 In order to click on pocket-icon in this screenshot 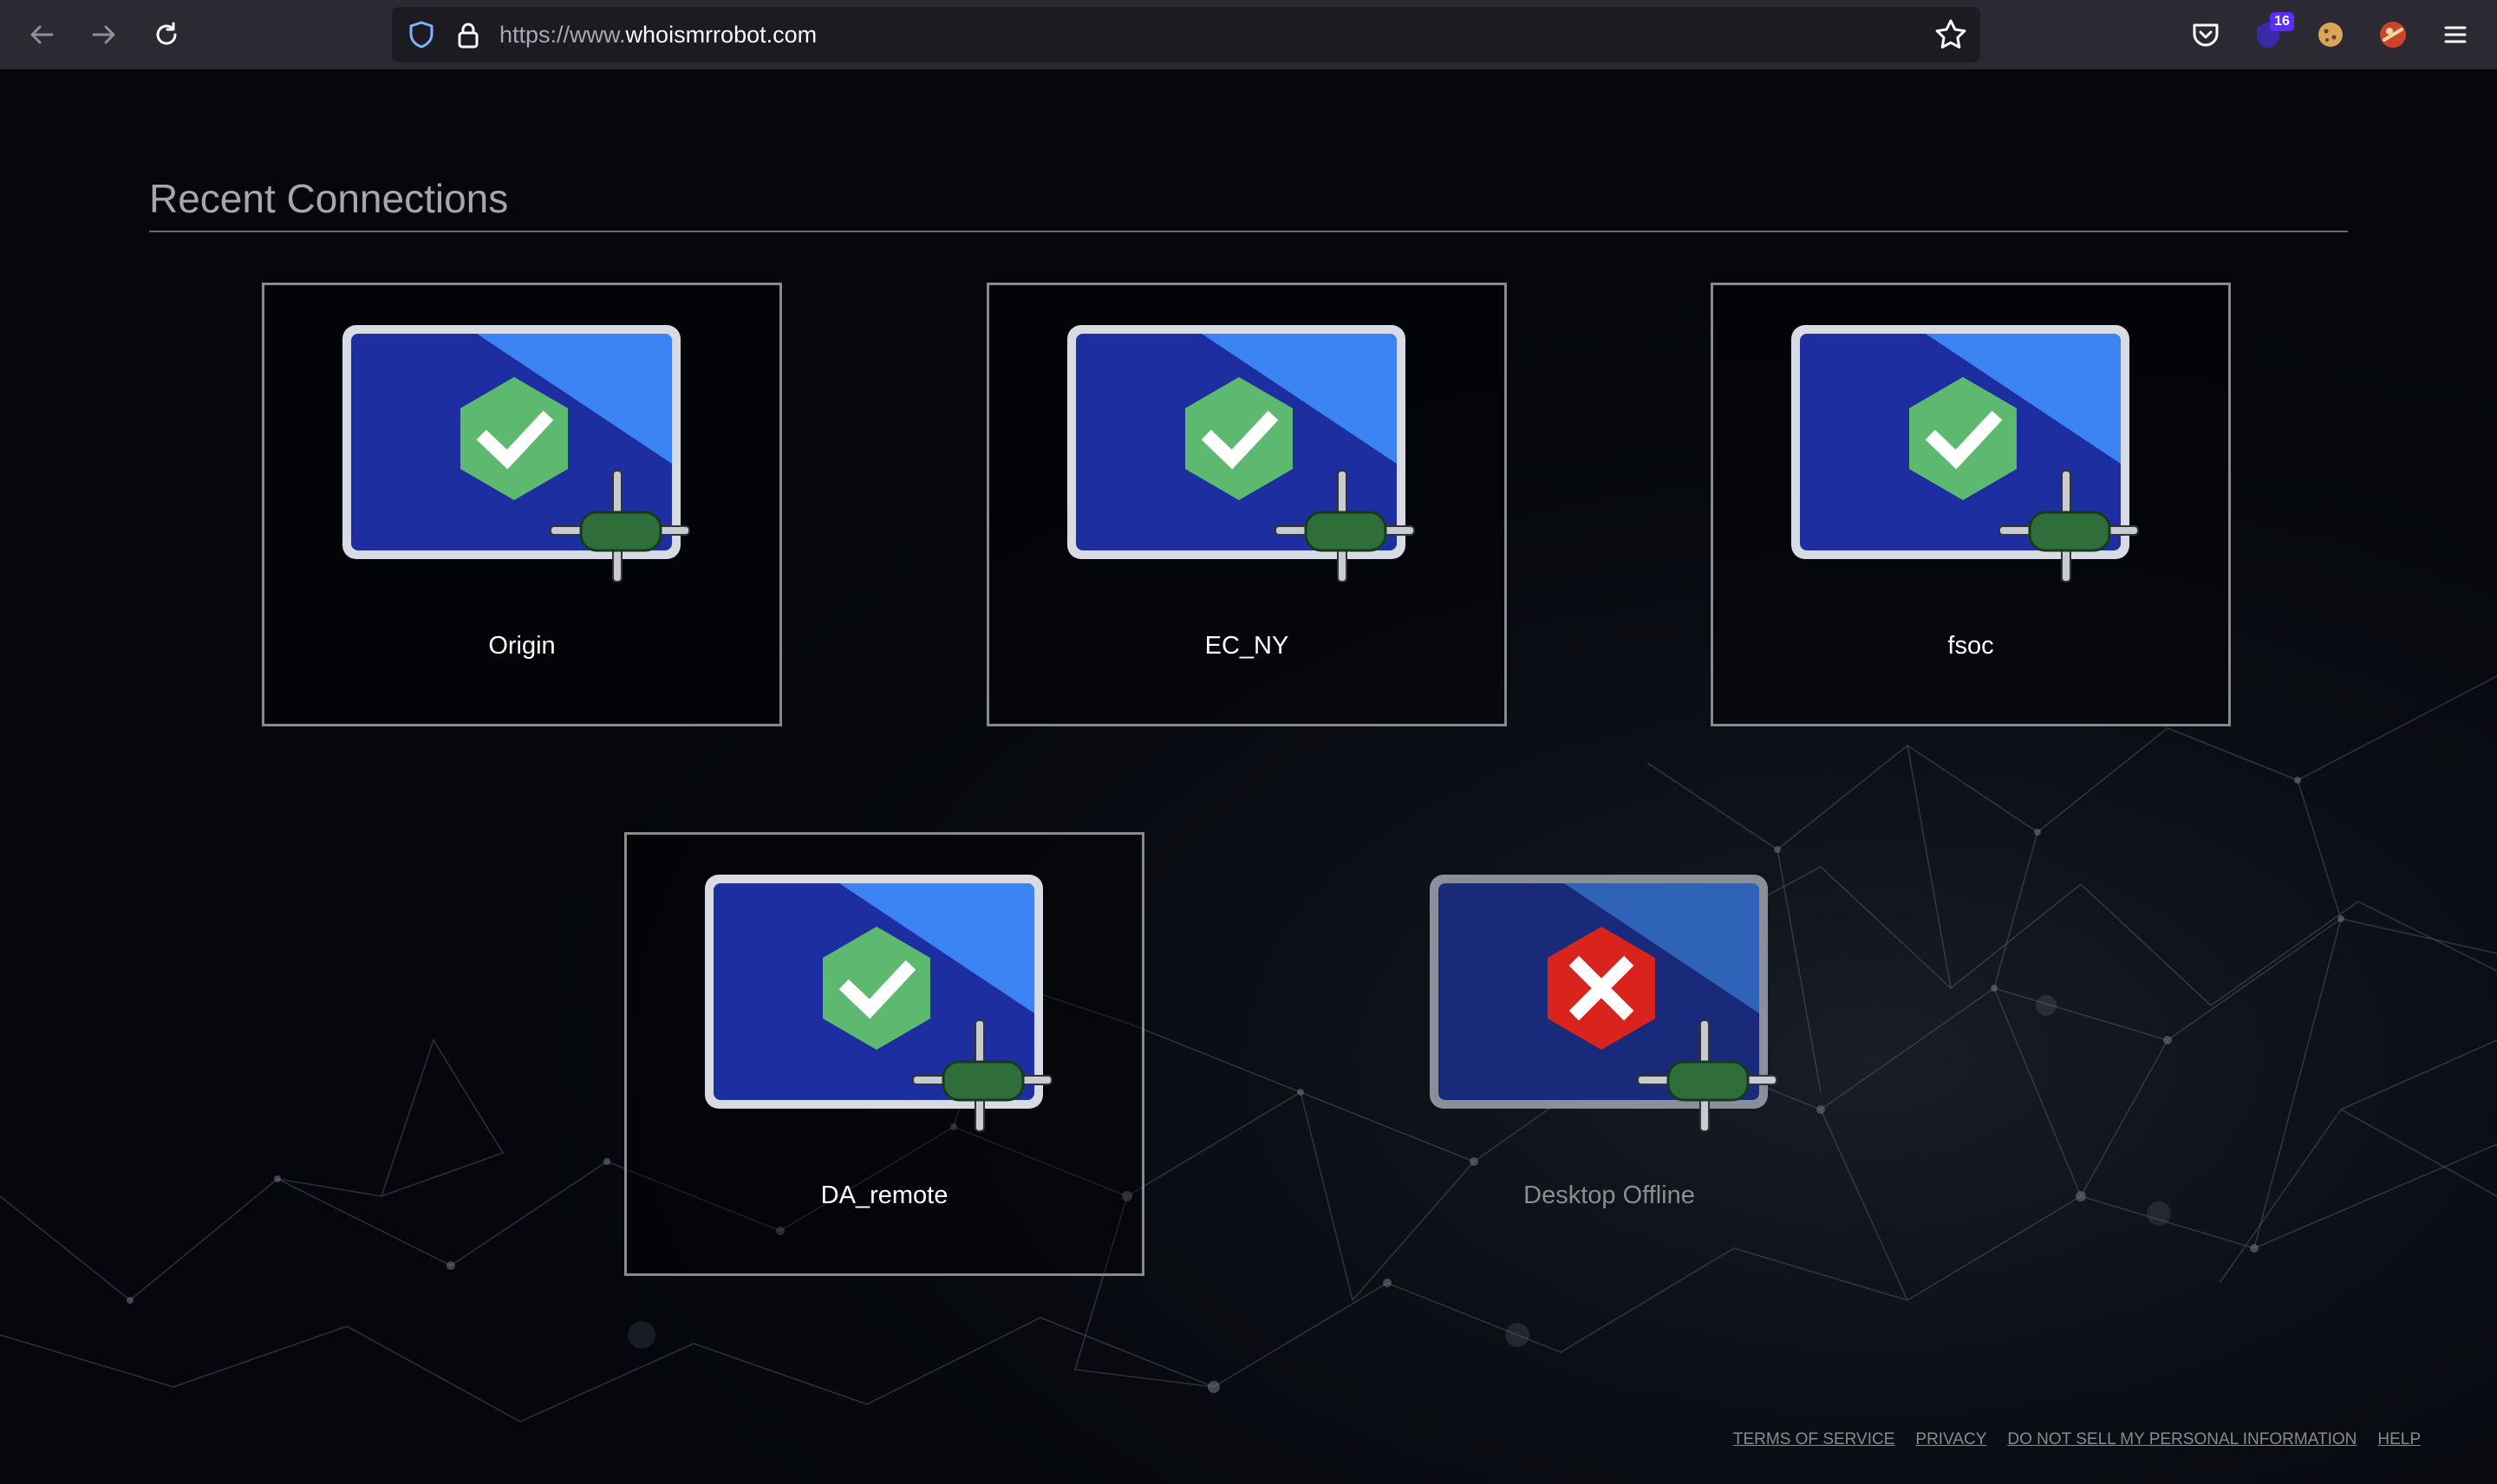, I will do `click(2206, 35)`.